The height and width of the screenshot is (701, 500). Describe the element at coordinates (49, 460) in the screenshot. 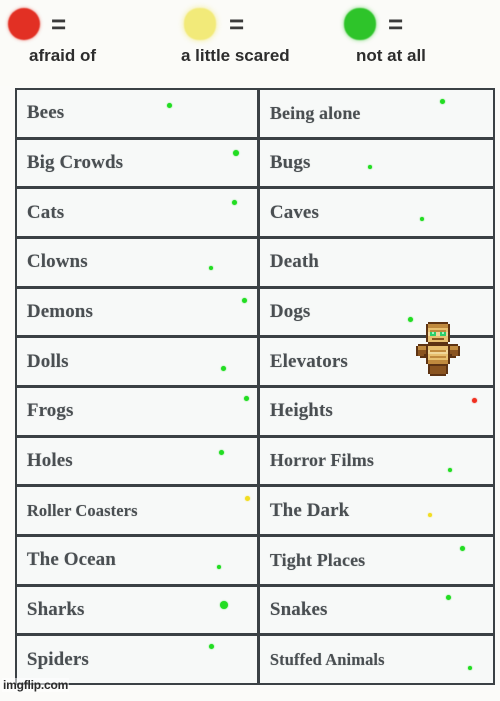

I see `cell-label: Holes` at that location.